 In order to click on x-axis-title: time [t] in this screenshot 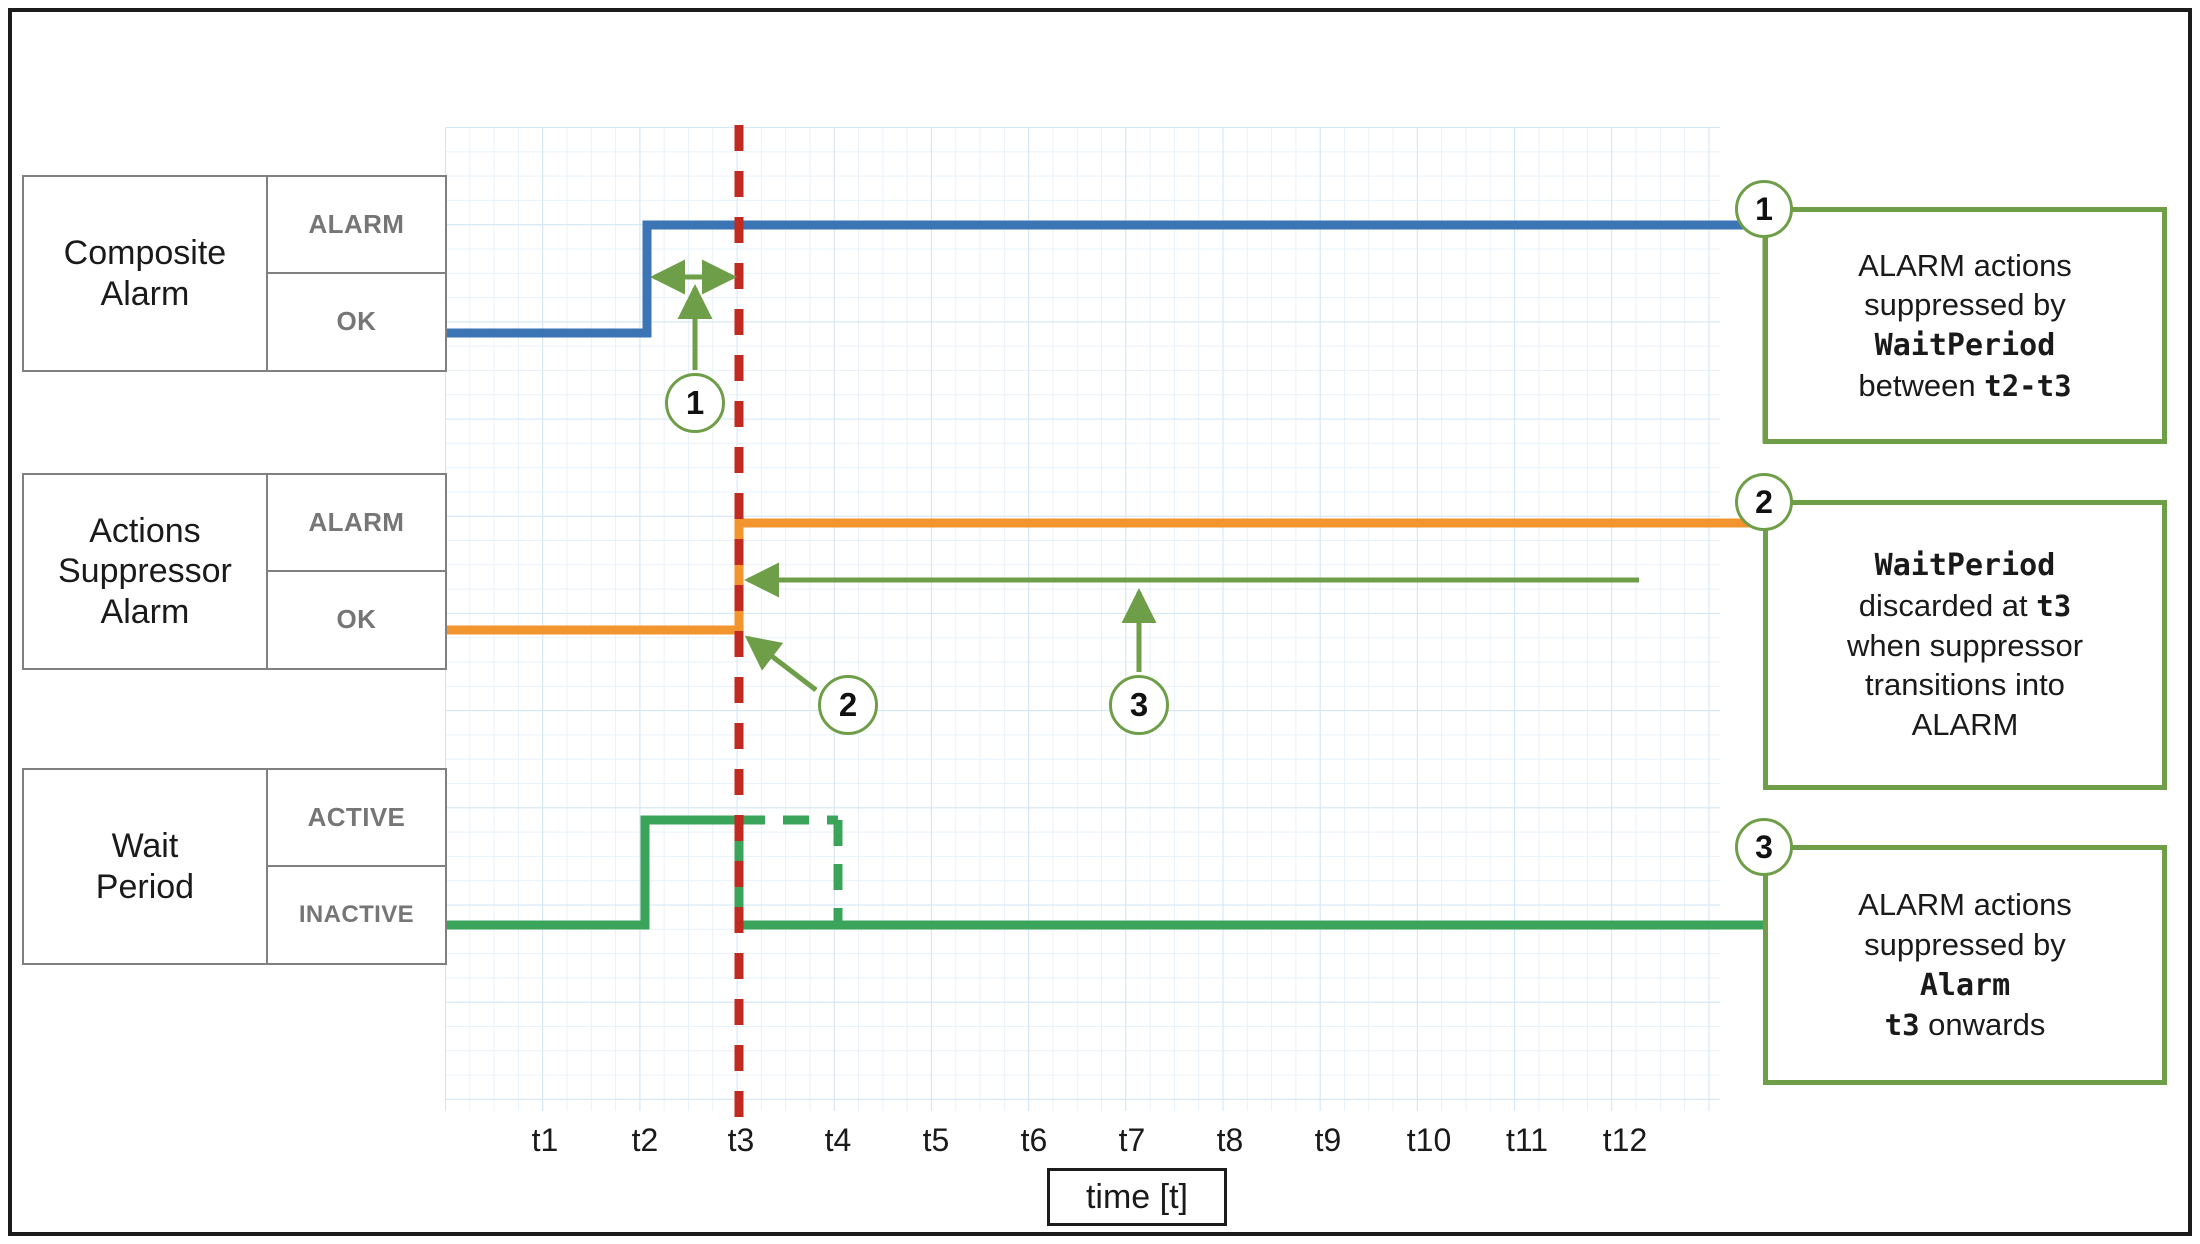, I will do `click(1137, 1196)`.